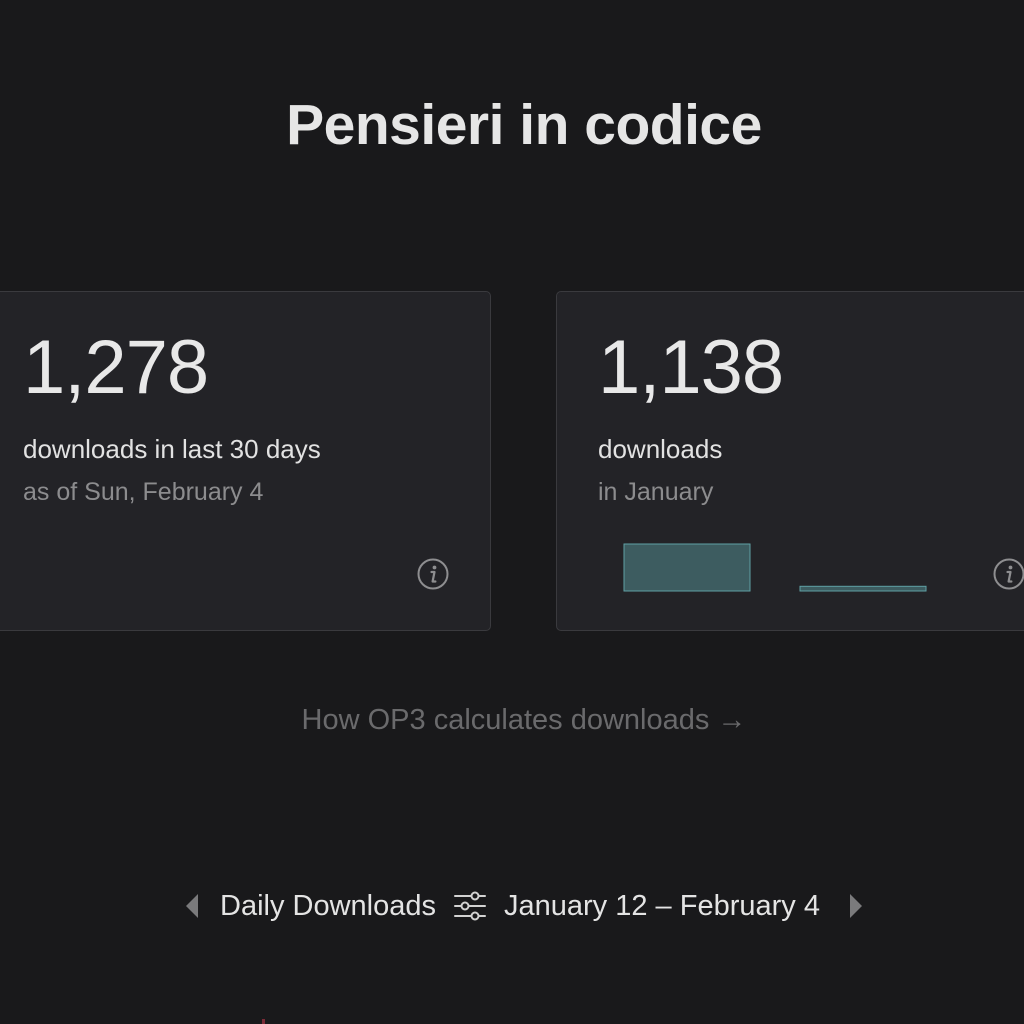 This screenshot has height=1024, width=1024. Describe the element at coordinates (263, 1021) in the screenshot. I see `chart-edge-mark` at that location.